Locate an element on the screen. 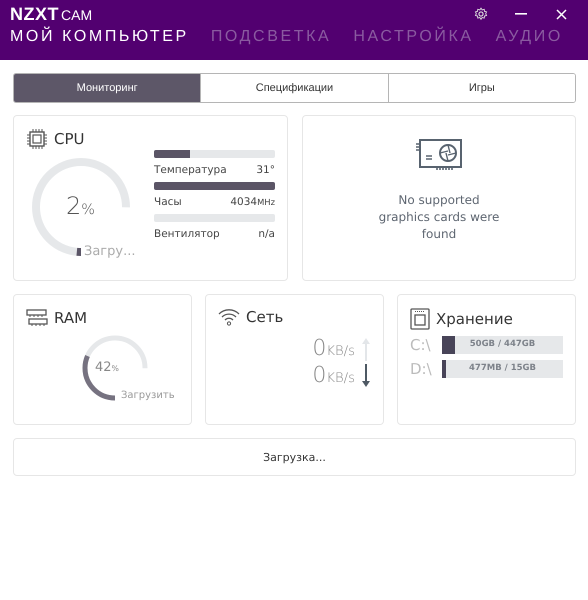  processor-icon is located at coordinates (37, 139).